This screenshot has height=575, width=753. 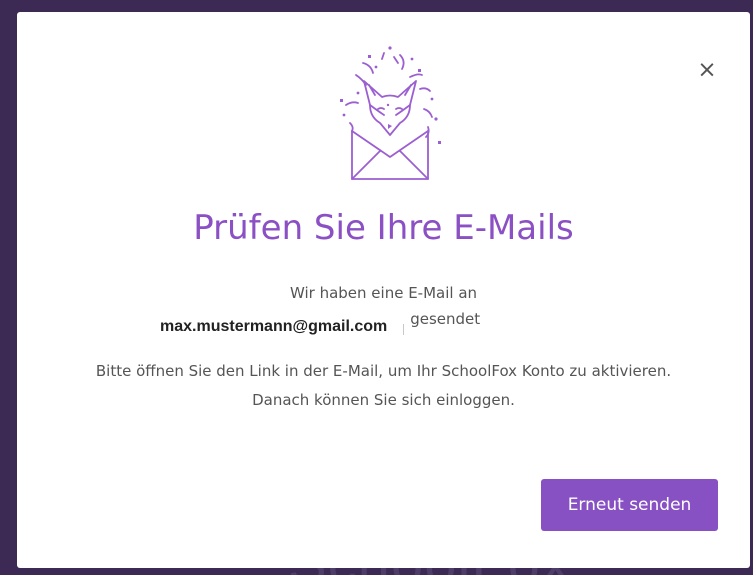 I want to click on email-address: max.mustermann@gmail.com, so click(x=274, y=326).